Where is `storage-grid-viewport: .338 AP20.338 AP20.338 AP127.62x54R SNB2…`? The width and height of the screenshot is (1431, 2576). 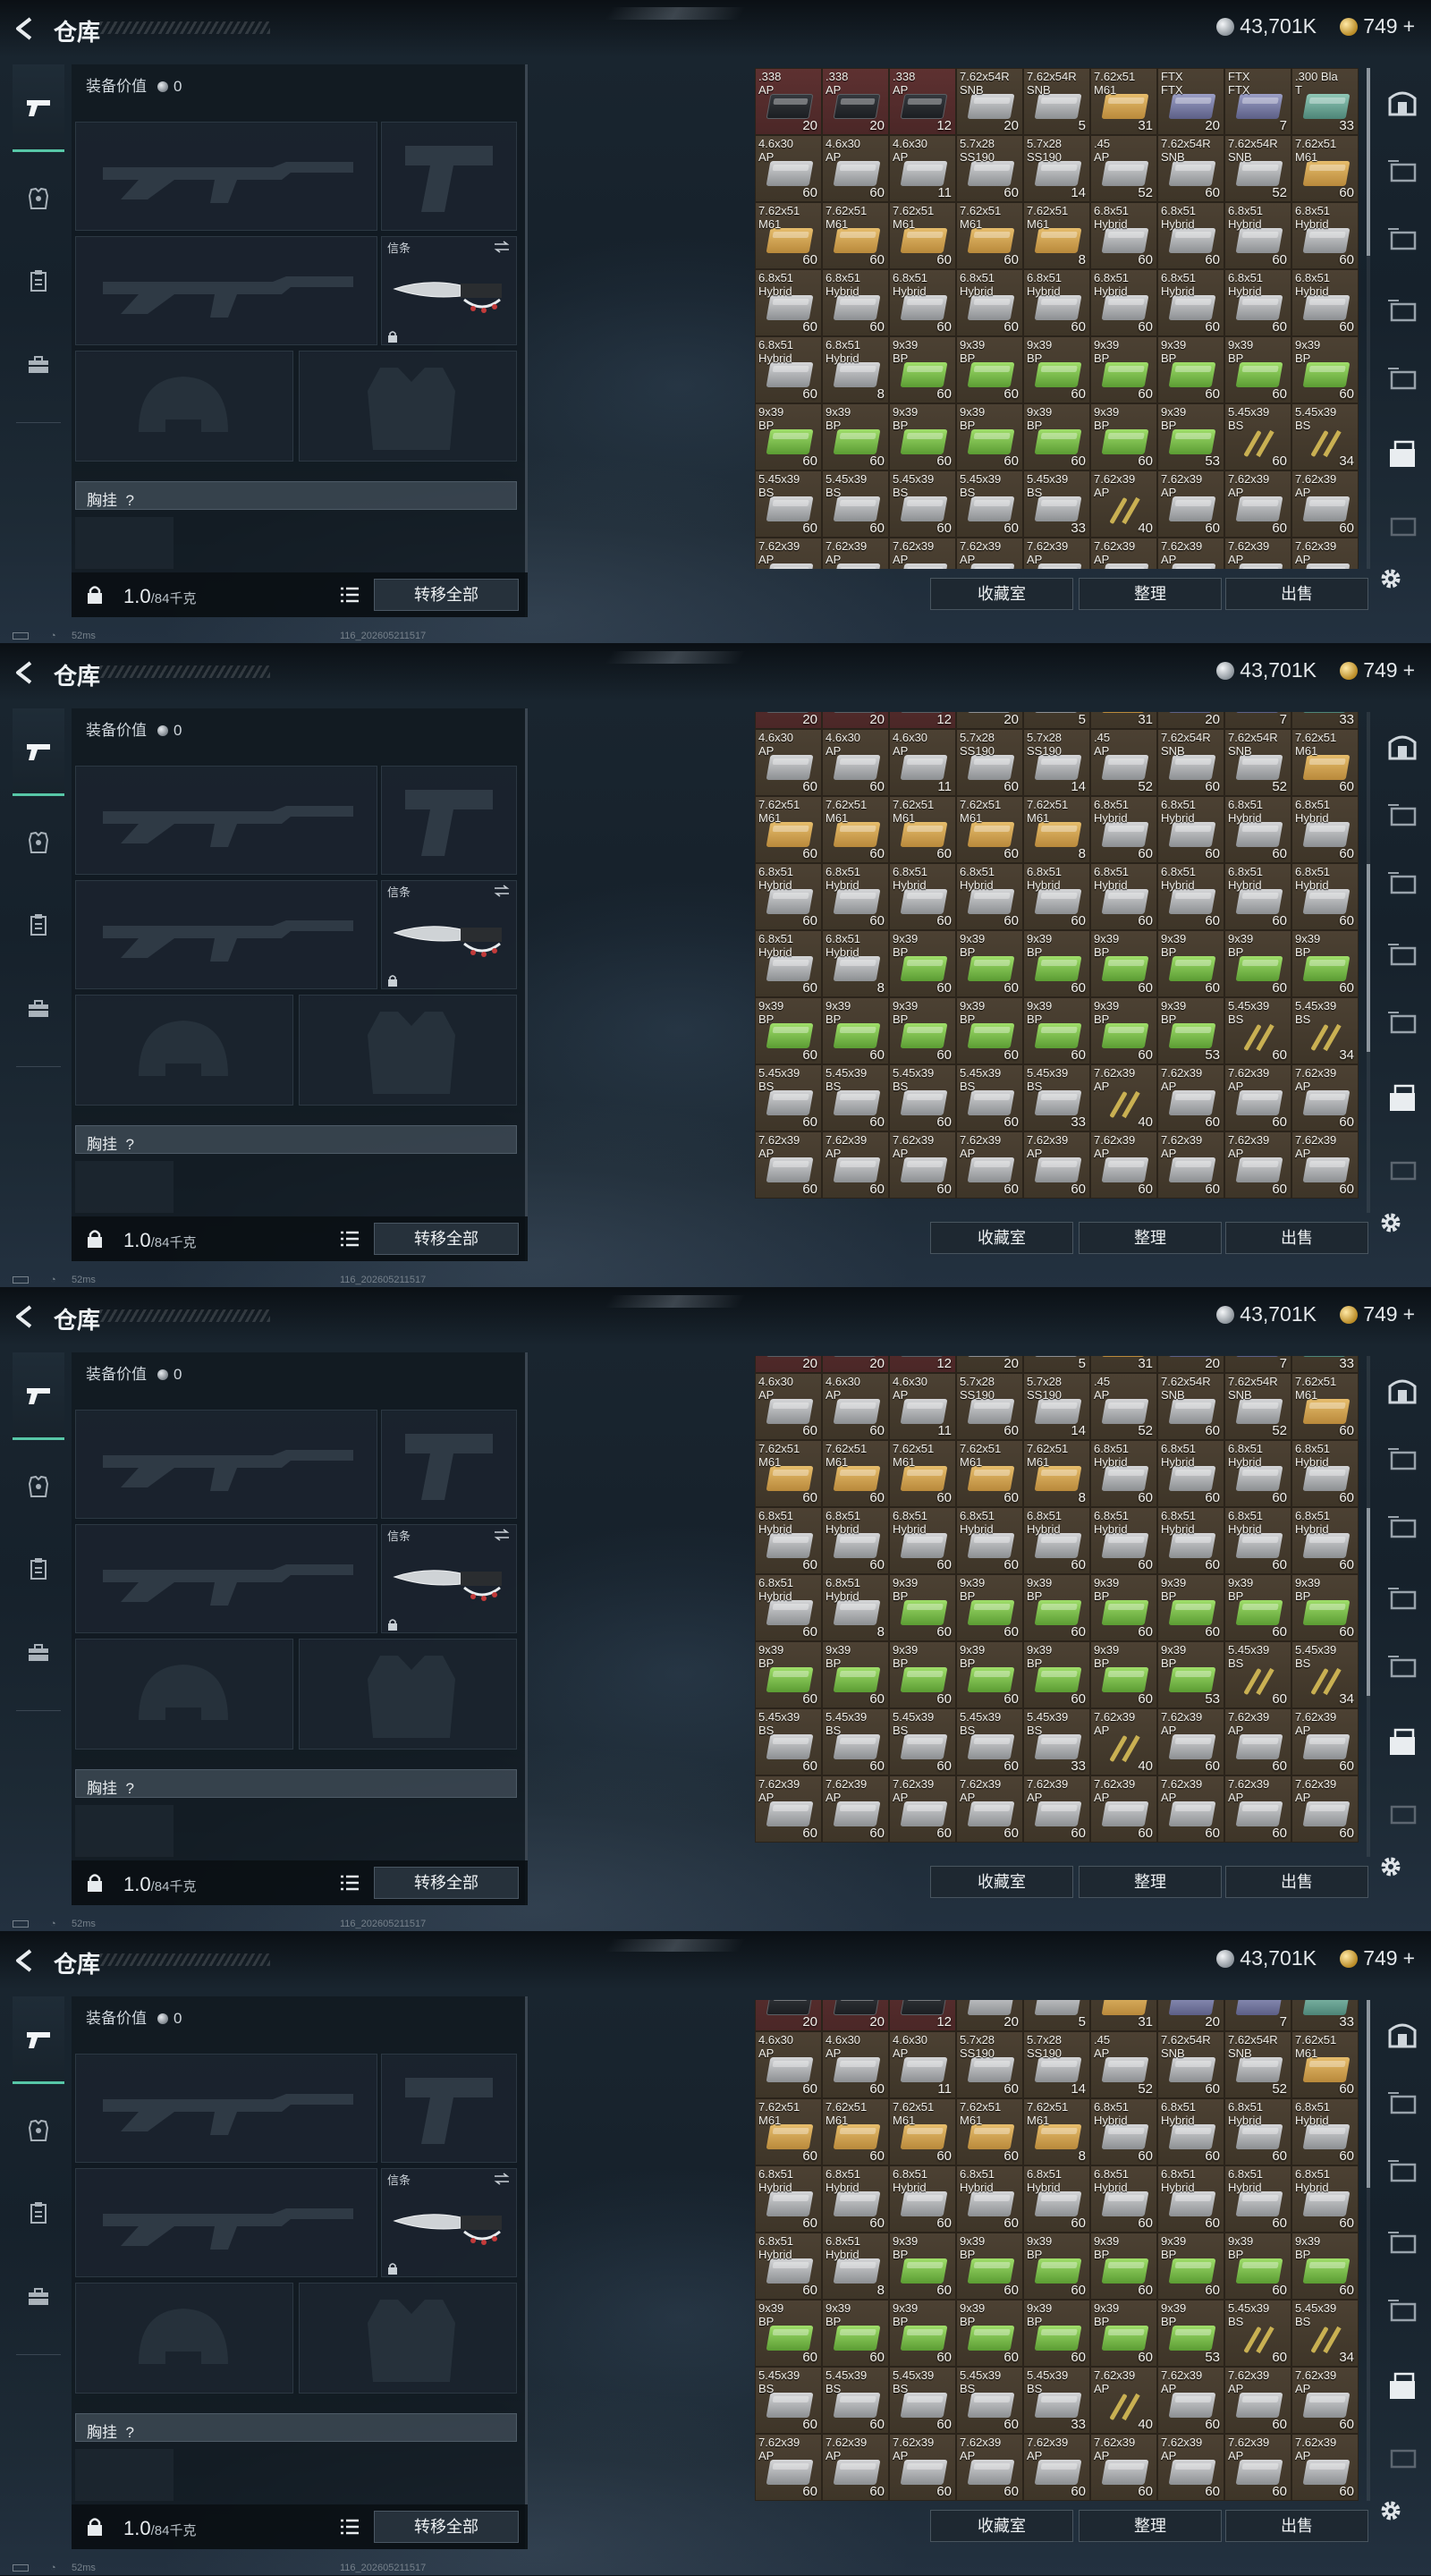 storage-grid-viewport: .338 AP20.338 AP20.338 AP127.62x54R SNB2… is located at coordinates (1061, 962).